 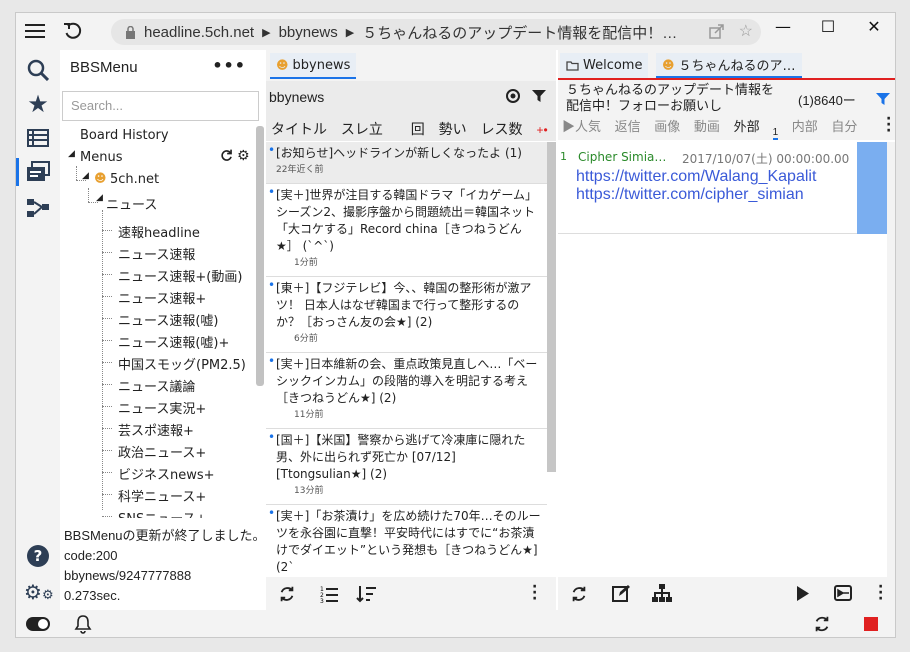 I want to click on tree-diagram-icon, so click(x=38, y=208).